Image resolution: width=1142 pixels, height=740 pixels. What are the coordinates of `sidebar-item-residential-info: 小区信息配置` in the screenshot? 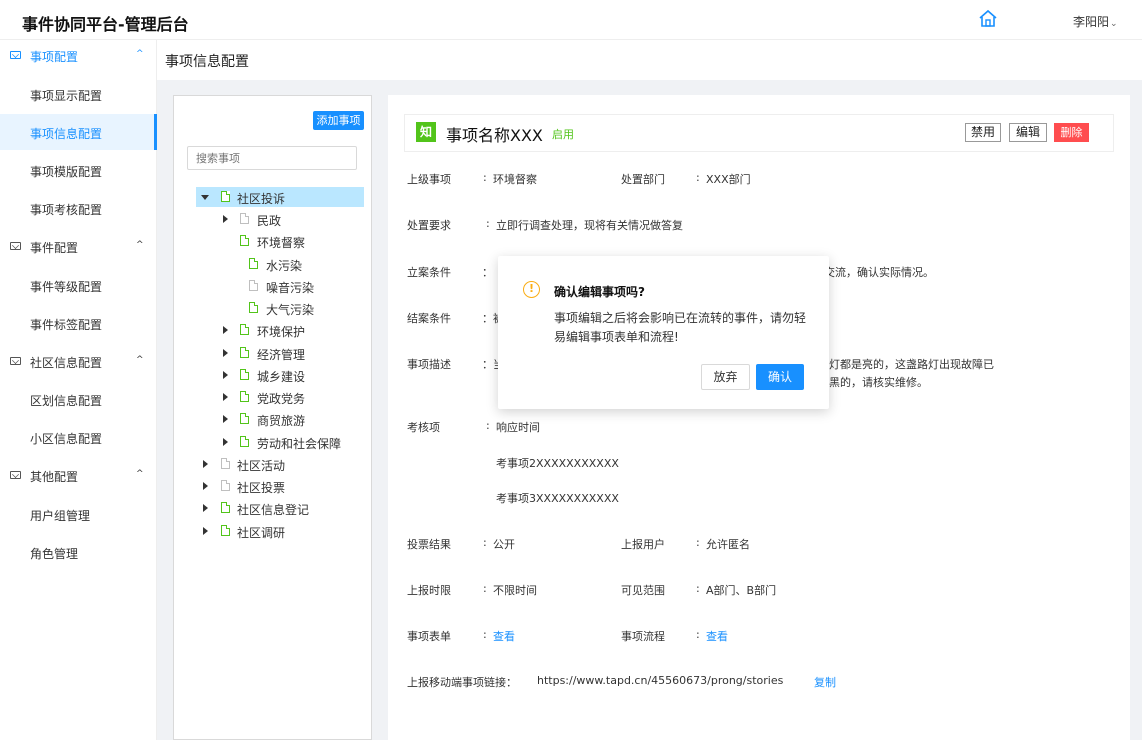 It's located at (78, 437).